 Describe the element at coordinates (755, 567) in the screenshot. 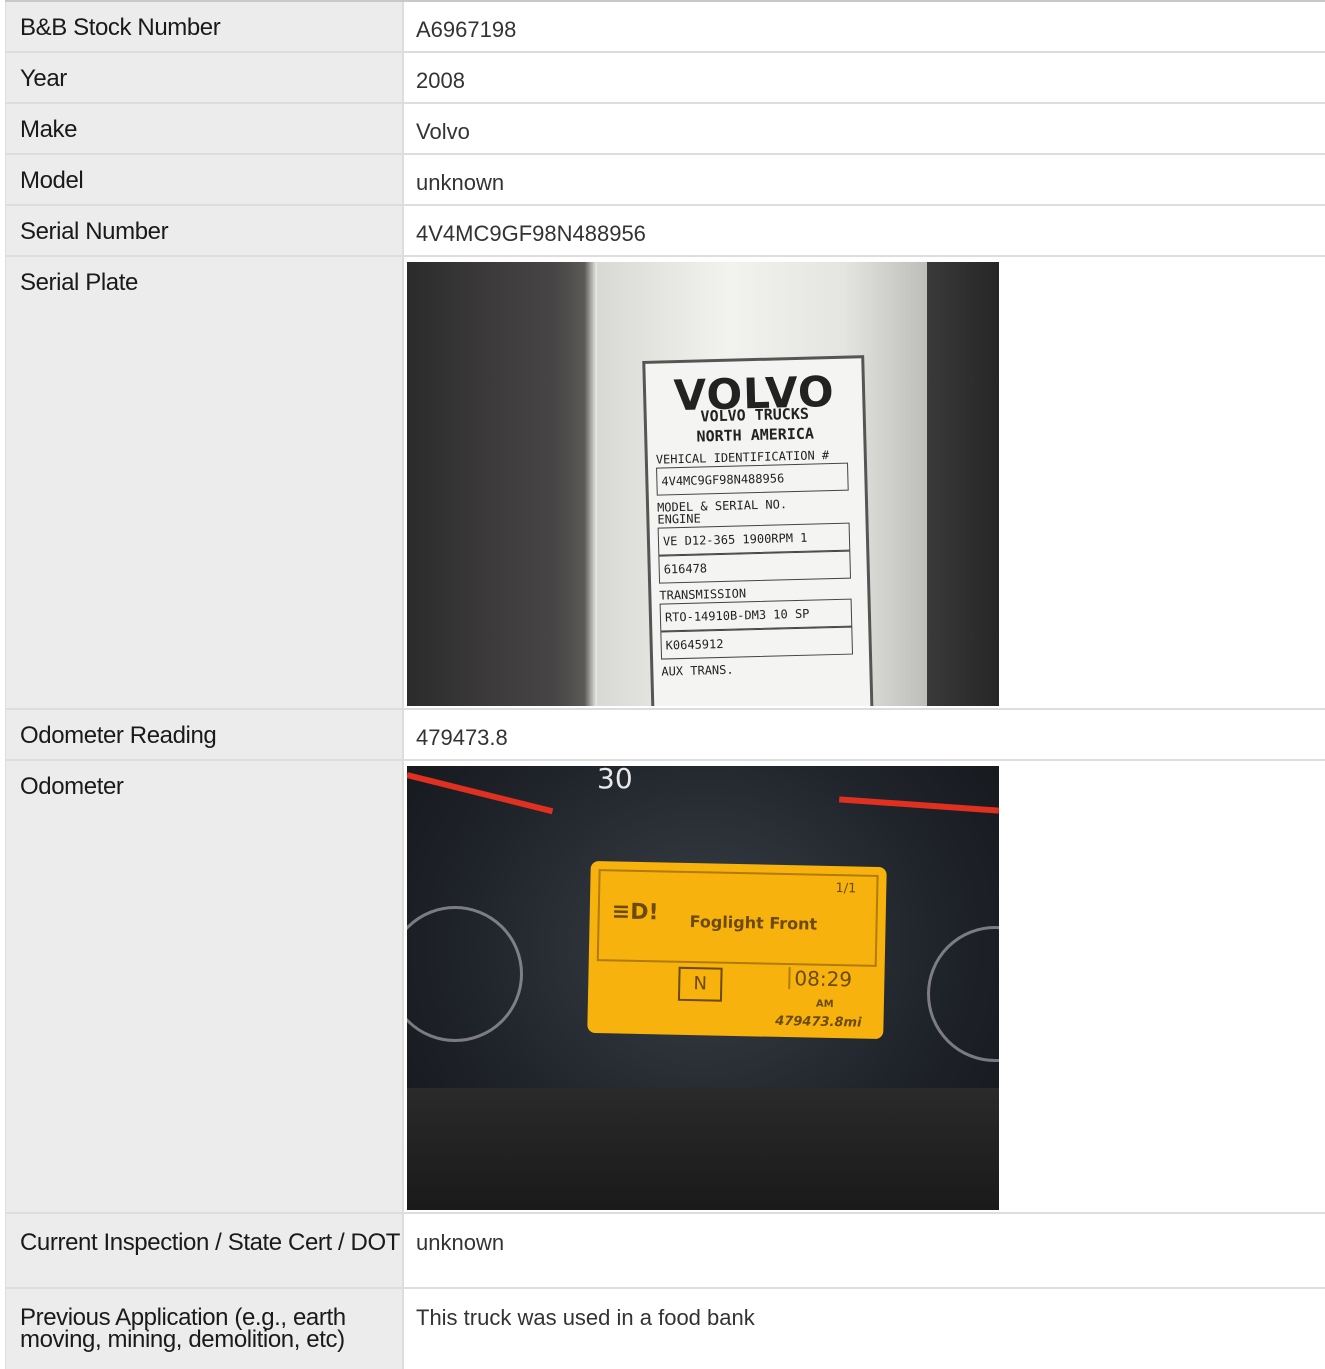

I see `plate-engine-serial: 616478` at that location.